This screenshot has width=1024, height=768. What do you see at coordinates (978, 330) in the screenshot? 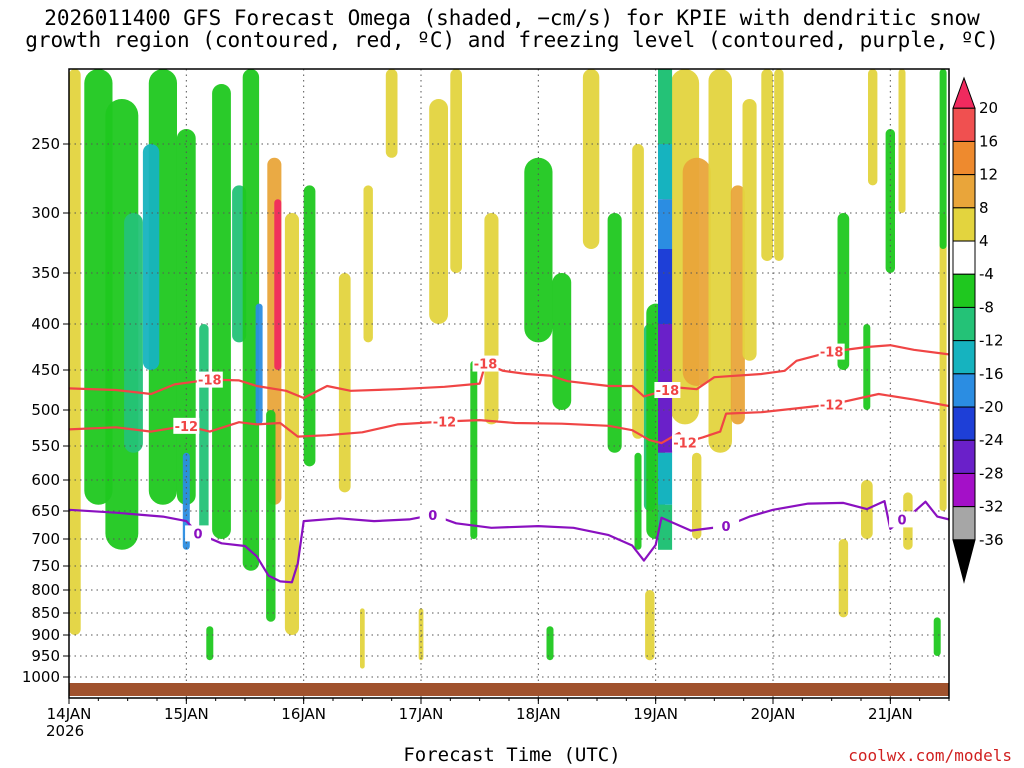
I see `colorbar: 20 16 12 8 4 -4 -8 -12 -16 -20 -24 -28 -32 -36` at bounding box center [978, 330].